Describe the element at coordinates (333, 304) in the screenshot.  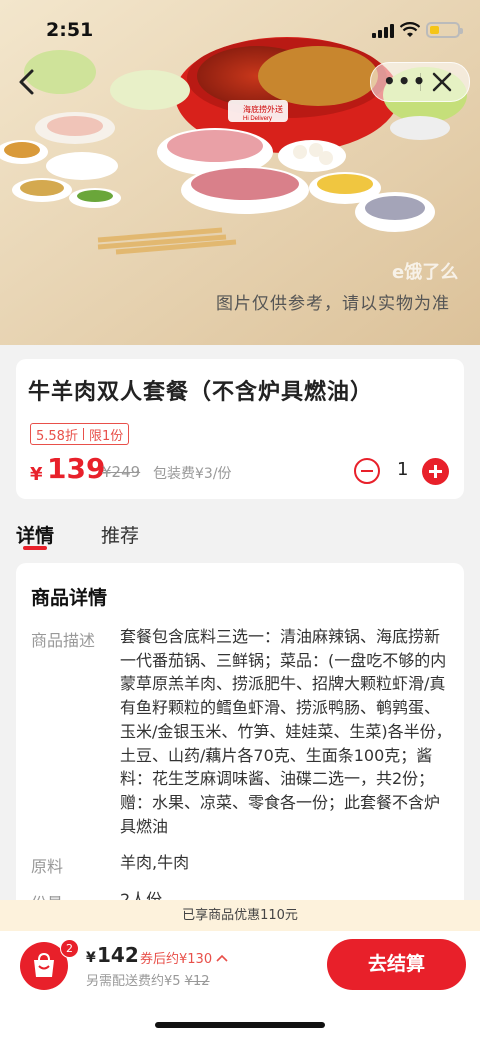
I see `image-disclaimer: 图片仅供参考，请以实物为准` at that location.